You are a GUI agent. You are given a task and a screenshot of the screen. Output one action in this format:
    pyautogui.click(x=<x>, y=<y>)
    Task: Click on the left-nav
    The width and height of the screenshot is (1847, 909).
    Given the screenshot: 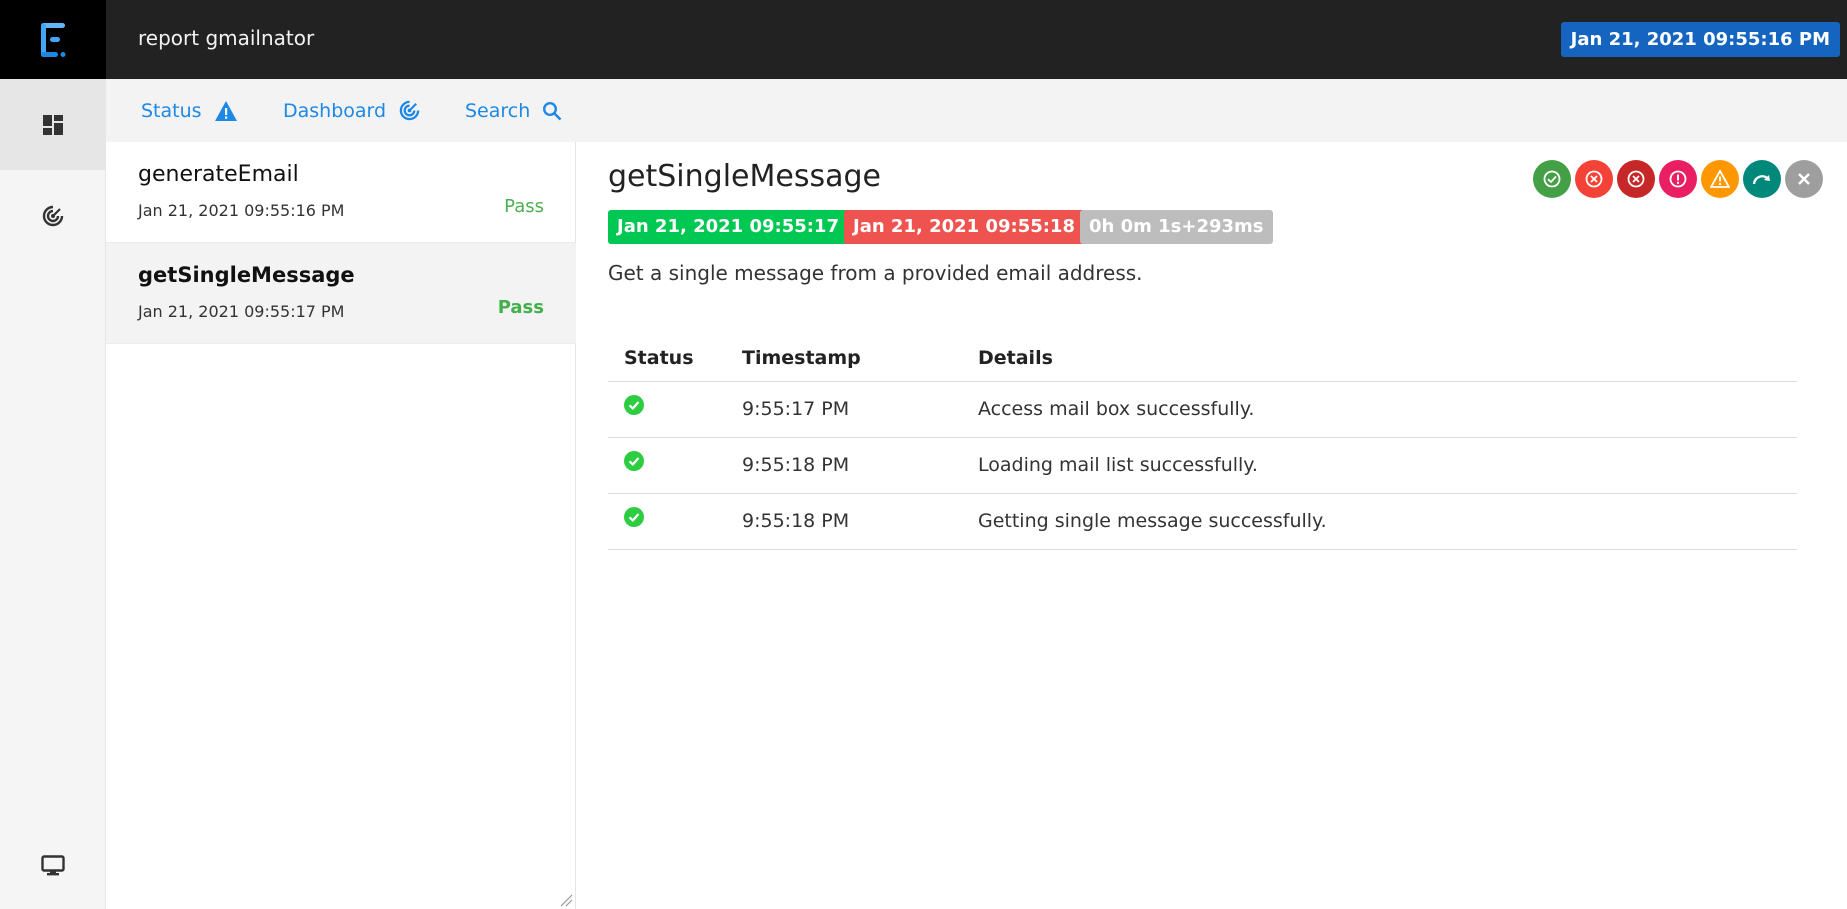 What is the action you would take?
    pyautogui.click(x=53, y=494)
    